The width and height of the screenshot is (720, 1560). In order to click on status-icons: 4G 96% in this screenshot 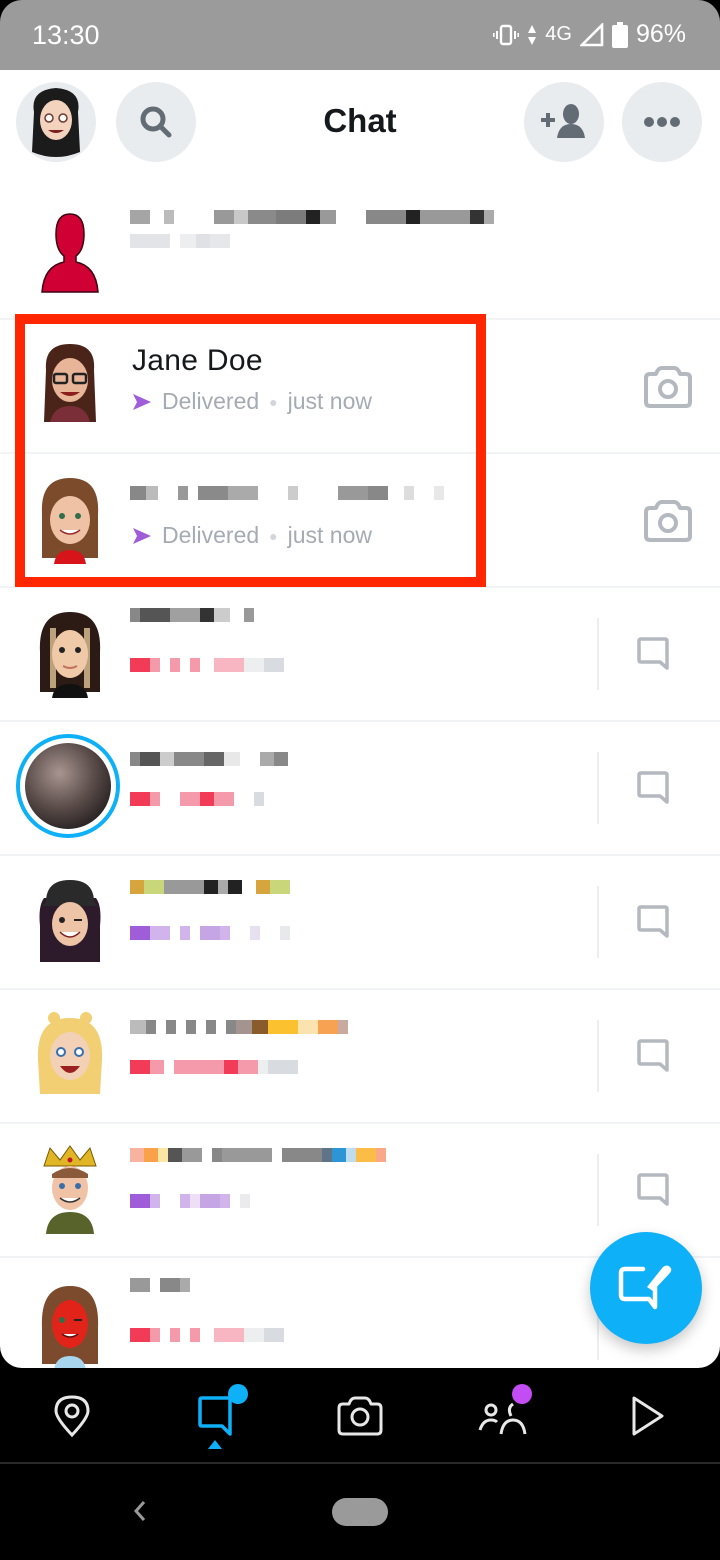, I will do `click(589, 34)`.